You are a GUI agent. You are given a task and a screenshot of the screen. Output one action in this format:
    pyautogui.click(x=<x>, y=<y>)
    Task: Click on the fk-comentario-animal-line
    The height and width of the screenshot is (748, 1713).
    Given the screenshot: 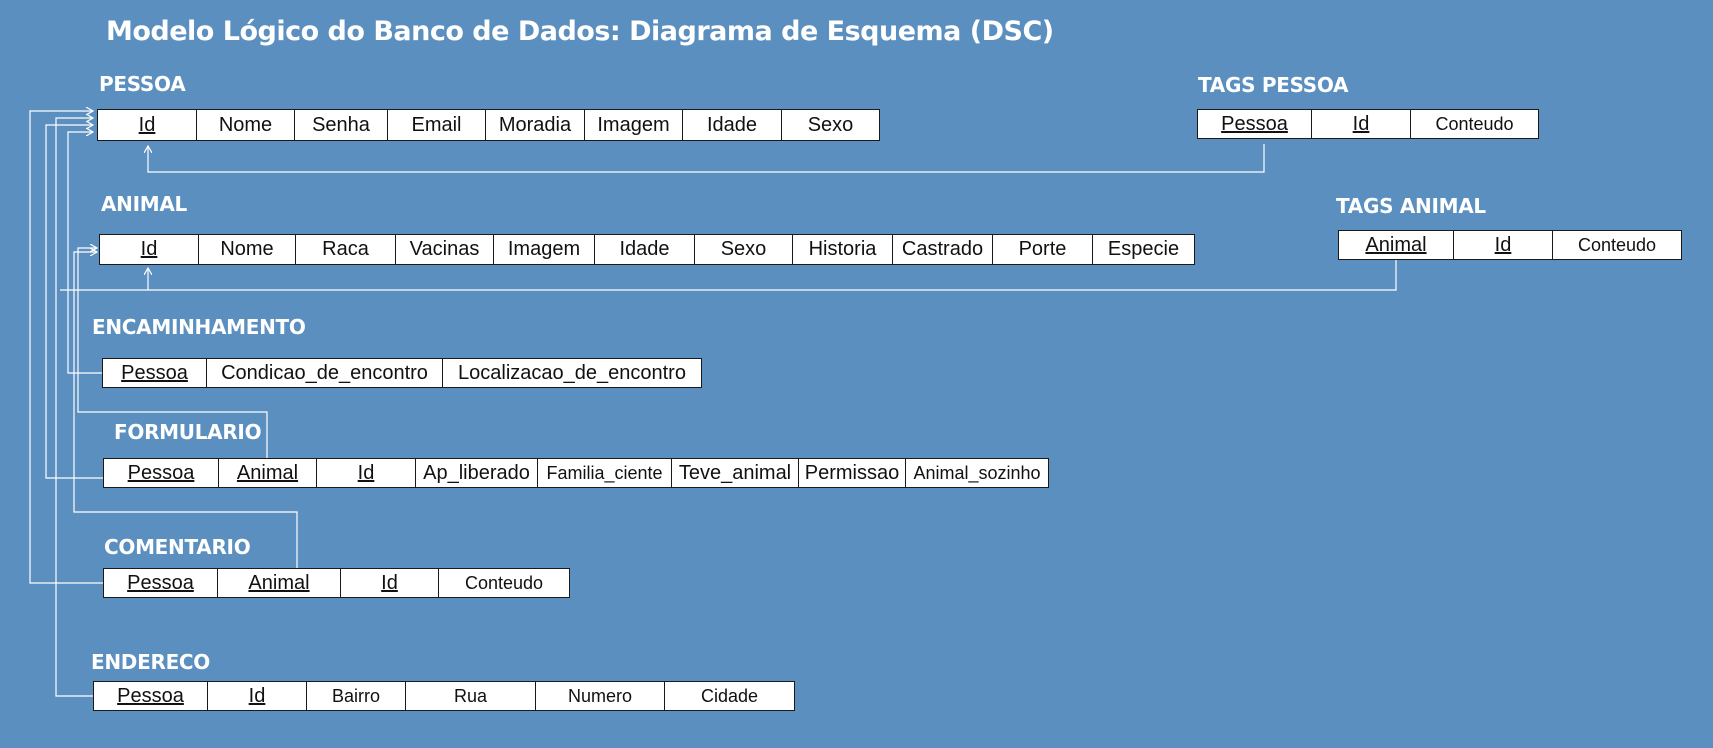 What is the action you would take?
    pyautogui.click(x=185, y=411)
    